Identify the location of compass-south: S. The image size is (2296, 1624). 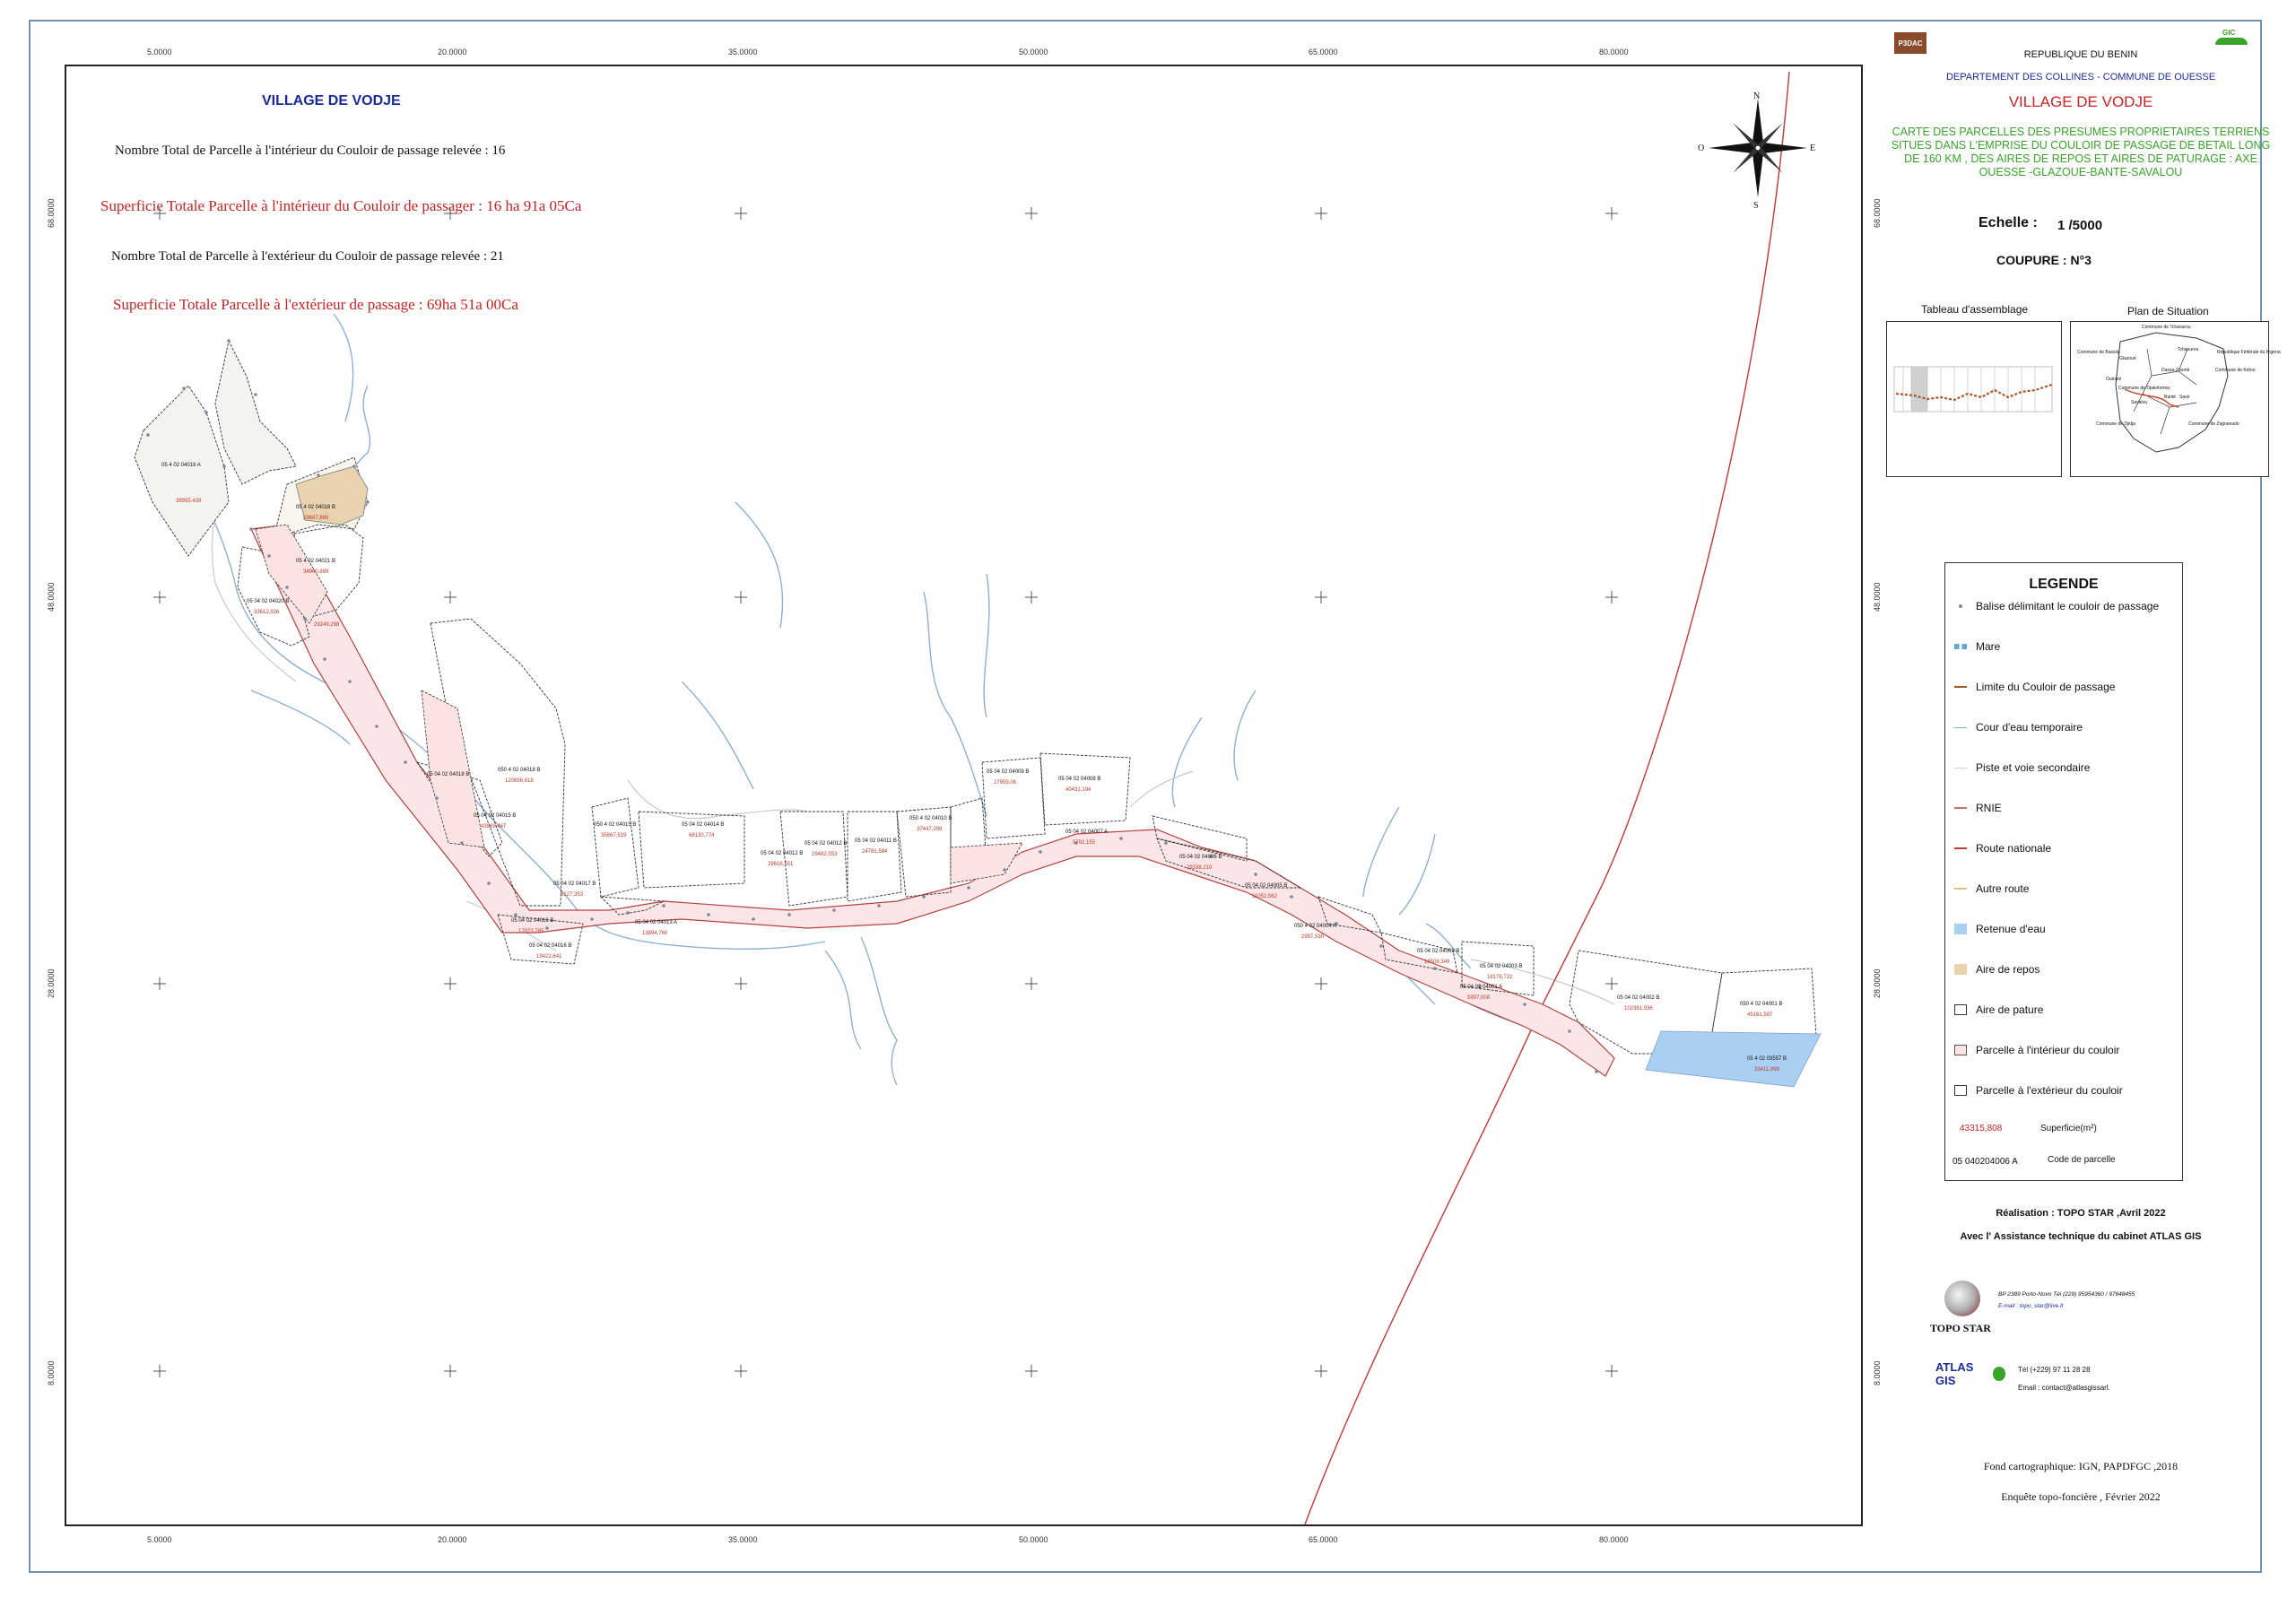
(1756, 206).